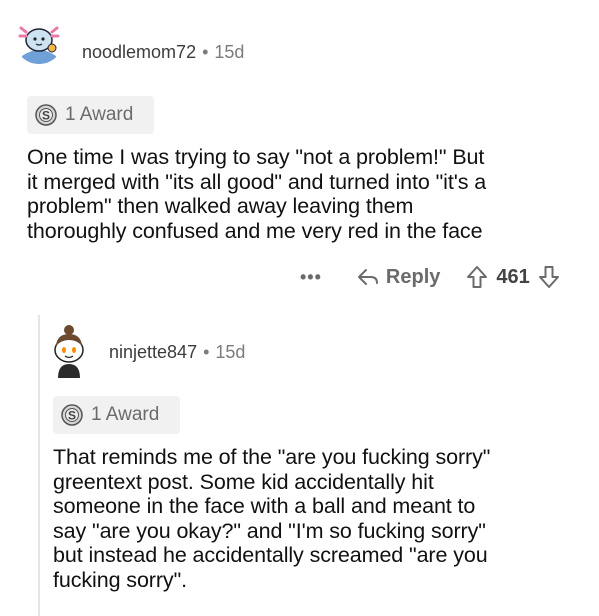 This screenshot has width=599, height=616. I want to click on reply-button: Reply, so click(398, 277).